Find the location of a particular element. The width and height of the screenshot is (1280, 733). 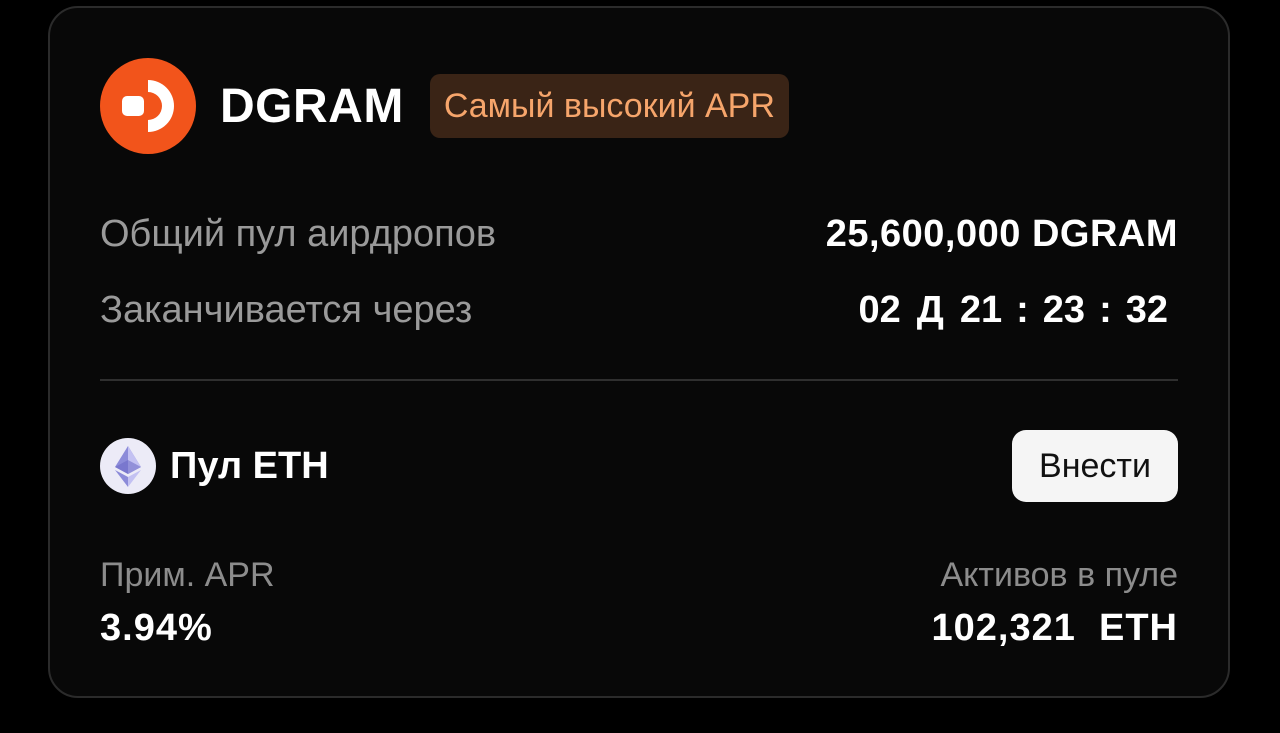

ends-in-row: Заканчивается через 02 Д 21 : 23 : 32 is located at coordinates (639, 310).